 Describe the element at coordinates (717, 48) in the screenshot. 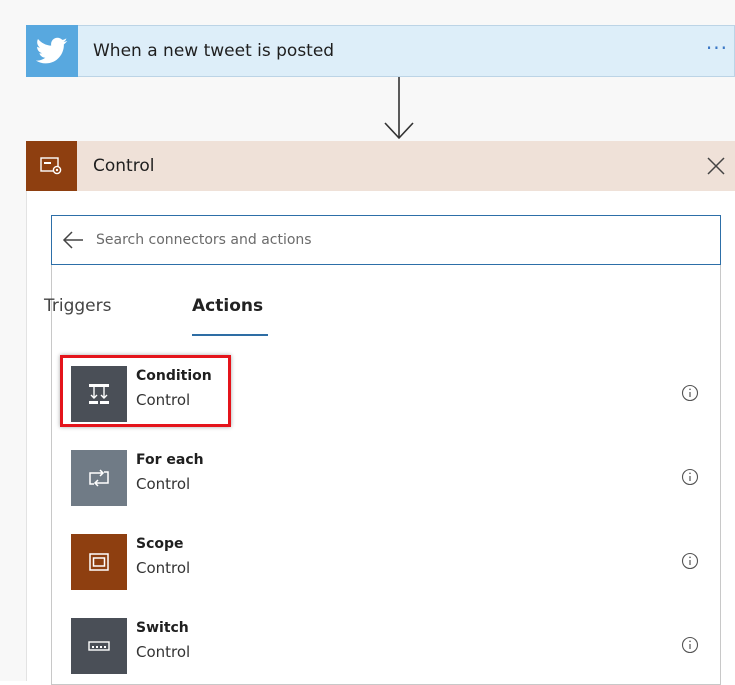

I see `more-options-button: ···` at that location.